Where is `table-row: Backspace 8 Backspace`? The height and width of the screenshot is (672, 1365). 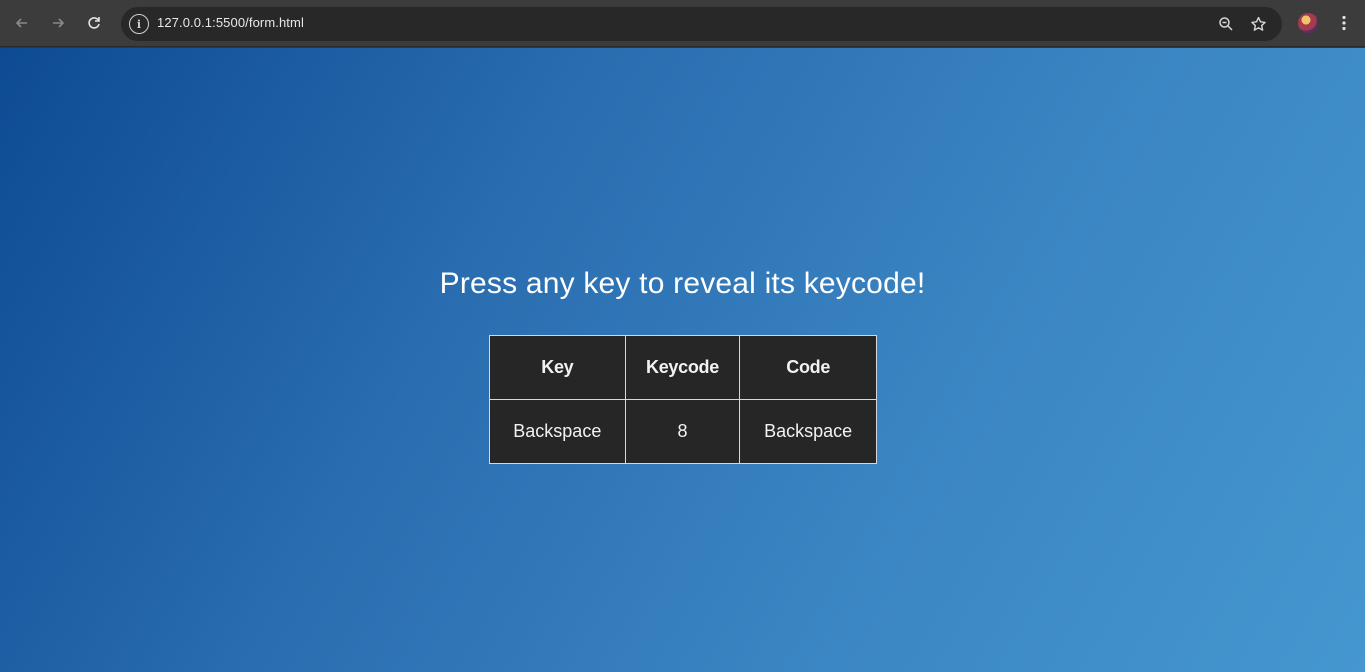
table-row: Backspace 8 Backspace is located at coordinates (683, 431).